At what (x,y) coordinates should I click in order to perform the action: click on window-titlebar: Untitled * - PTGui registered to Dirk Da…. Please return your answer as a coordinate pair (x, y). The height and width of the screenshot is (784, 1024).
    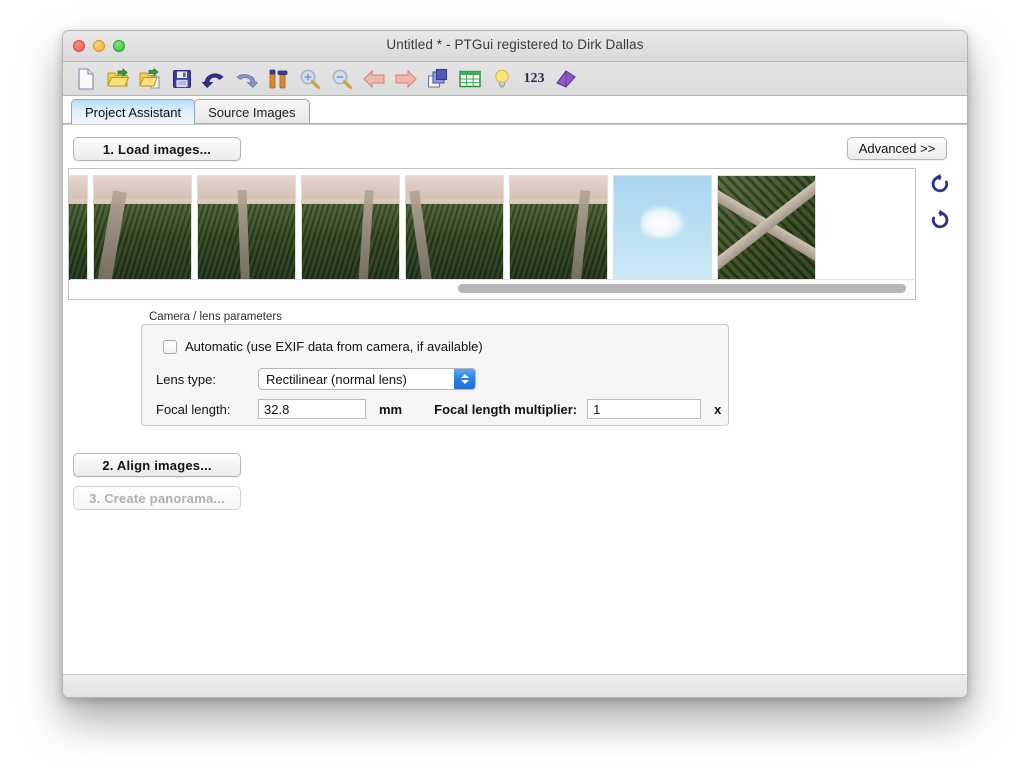
    Looking at the image, I should click on (515, 46).